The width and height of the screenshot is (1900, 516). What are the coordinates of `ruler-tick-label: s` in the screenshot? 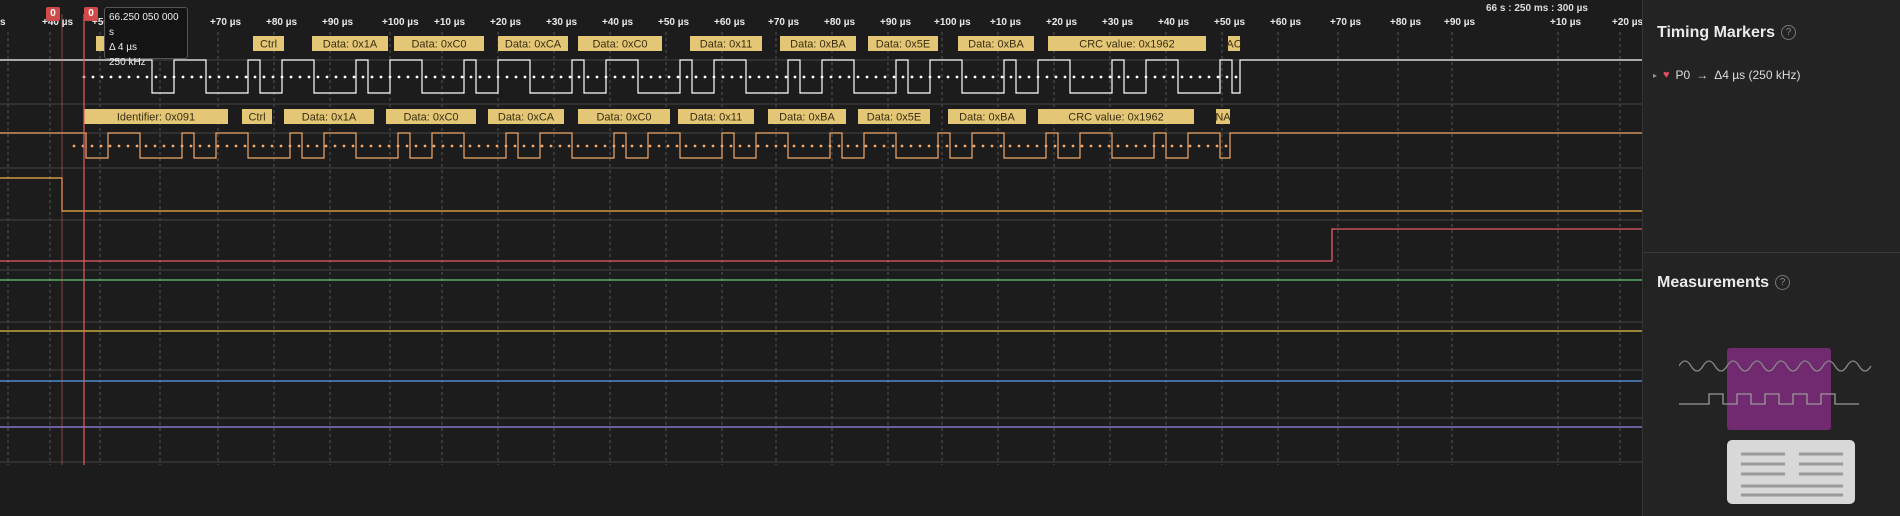 It's located at (3, 22).